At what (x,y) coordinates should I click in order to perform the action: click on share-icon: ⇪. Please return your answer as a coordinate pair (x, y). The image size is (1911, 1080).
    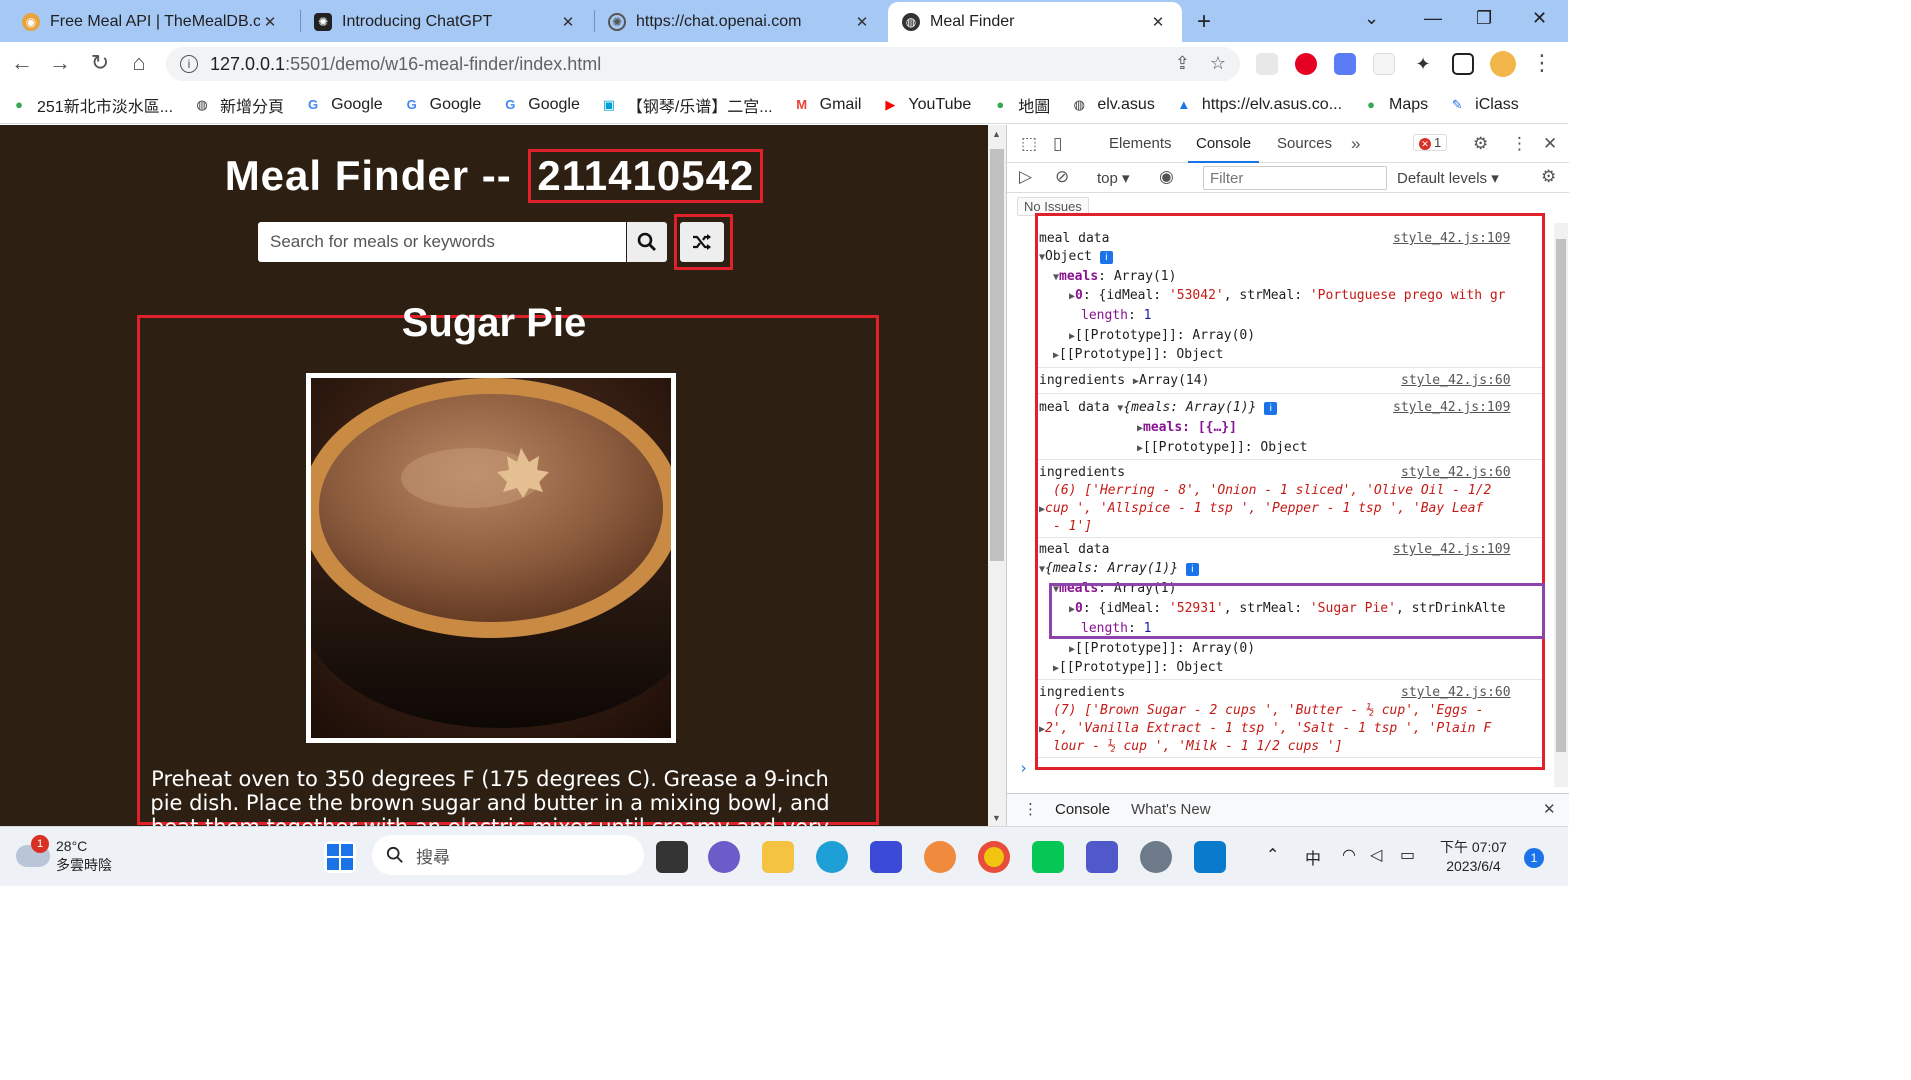
    Looking at the image, I should click on (1182, 63).